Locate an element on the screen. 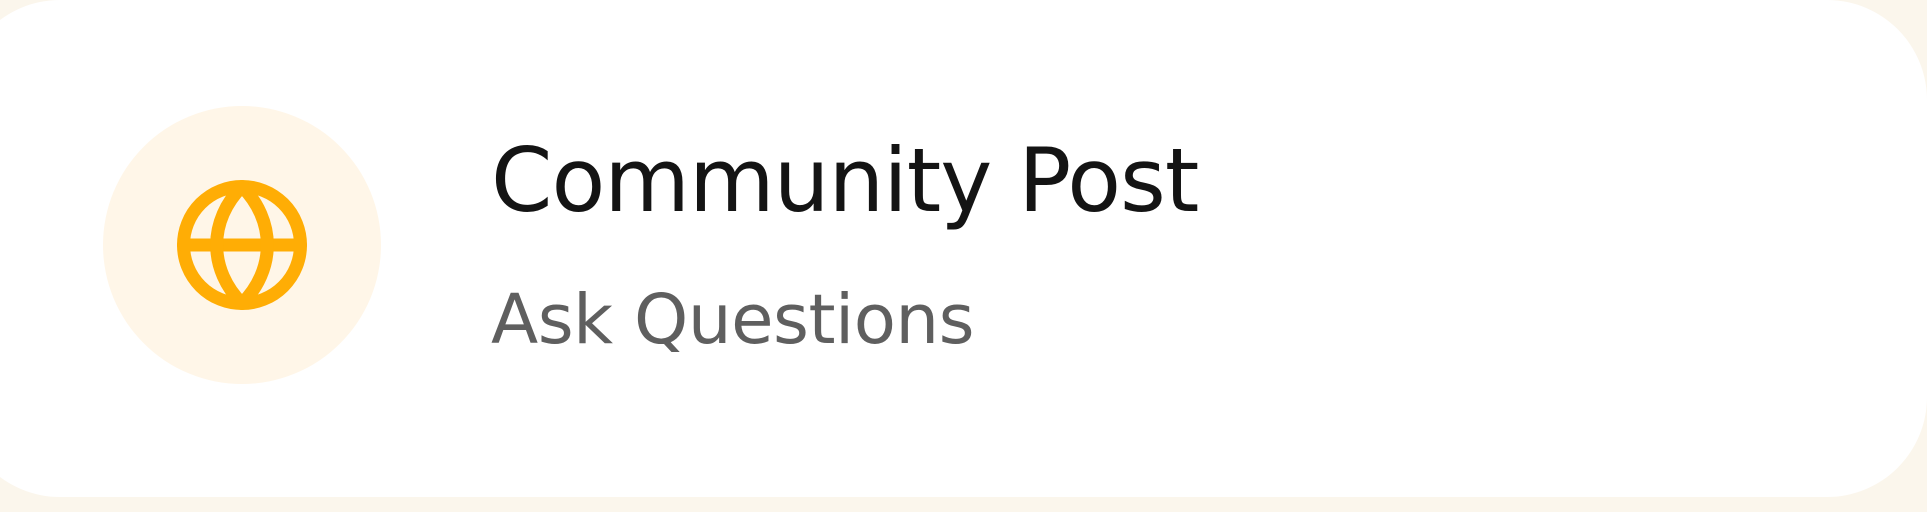 Image resolution: width=1927 pixels, height=512 pixels. icon-badge is located at coordinates (242, 245).